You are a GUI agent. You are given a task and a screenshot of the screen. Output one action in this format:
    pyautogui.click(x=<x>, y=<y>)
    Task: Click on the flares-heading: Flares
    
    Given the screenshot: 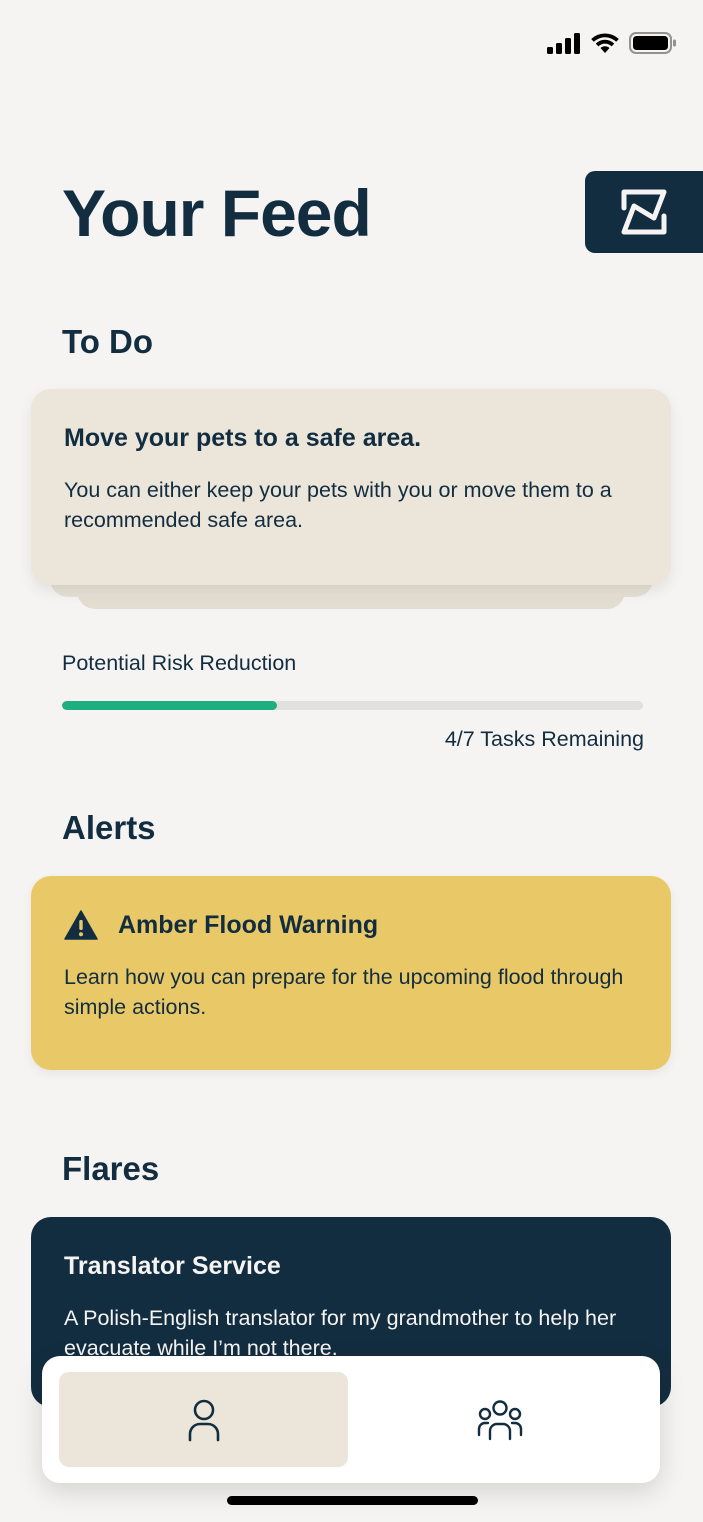 What is the action you would take?
    pyautogui.click(x=111, y=1168)
    